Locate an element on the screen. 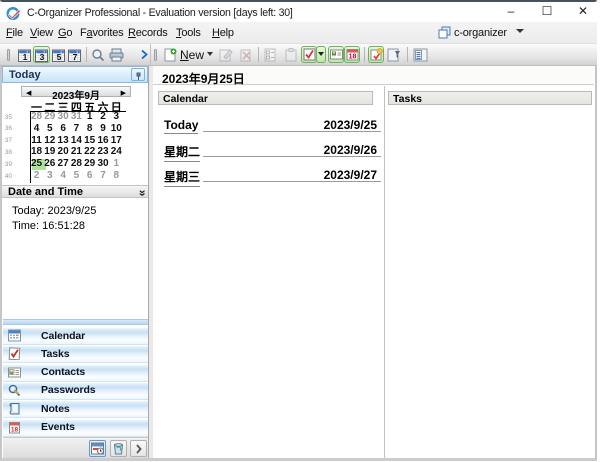 The width and height of the screenshot is (600, 462). svg-text: 7 is located at coordinates (75, 57).